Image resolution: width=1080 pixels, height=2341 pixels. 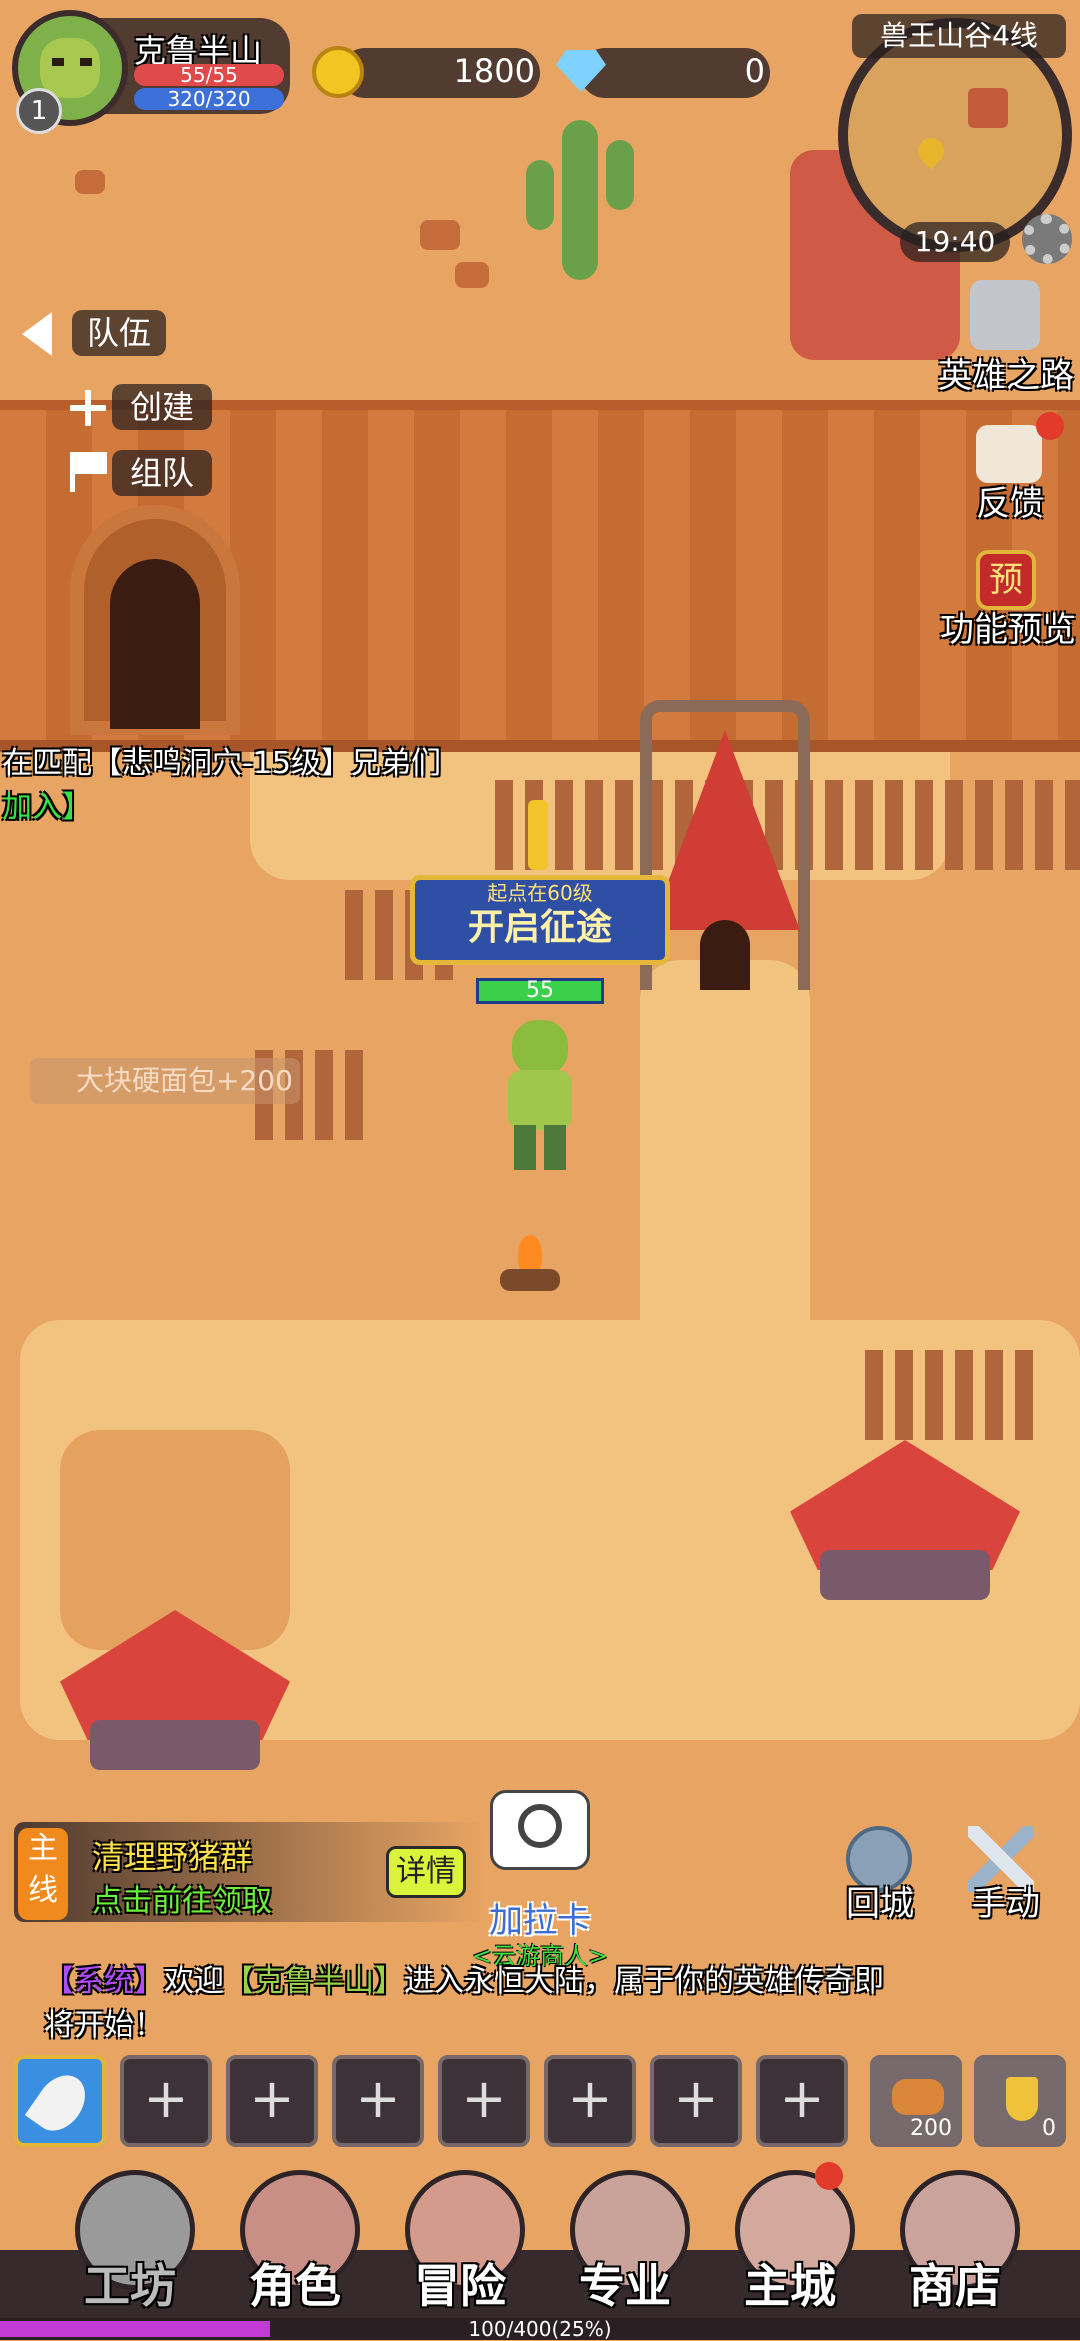 What do you see at coordinates (221, 763) in the screenshot?
I see `world-chat-message: 在匹配【悲鸣洞穴-15级】兄弟们` at bounding box center [221, 763].